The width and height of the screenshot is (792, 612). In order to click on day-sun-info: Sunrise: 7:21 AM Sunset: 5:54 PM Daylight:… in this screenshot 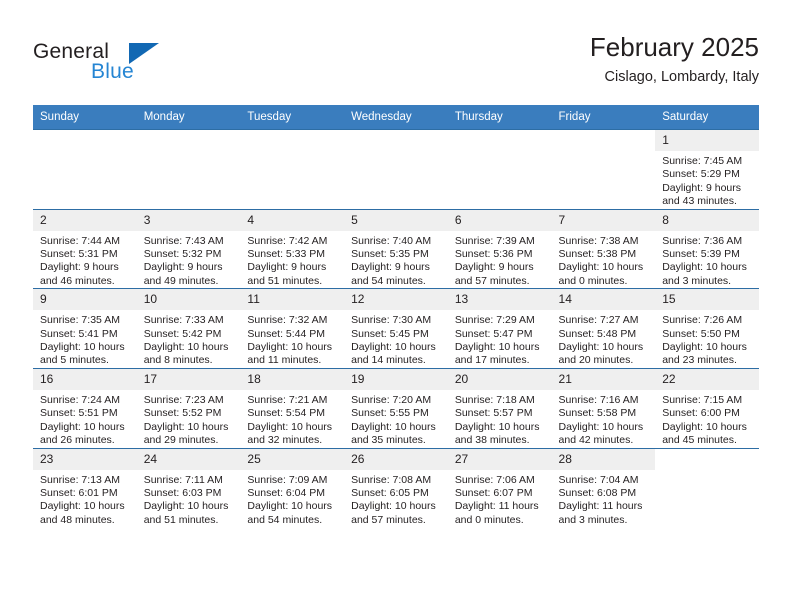, I will do `click(292, 419)`.